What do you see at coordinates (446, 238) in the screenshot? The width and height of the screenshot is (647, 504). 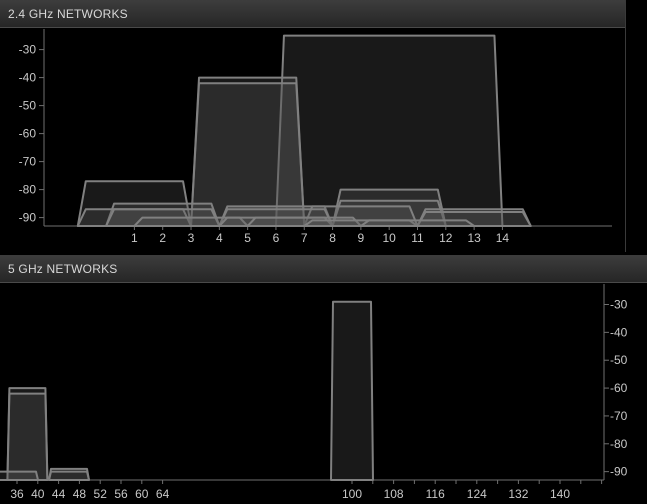 I see `x-tick-label: 12` at bounding box center [446, 238].